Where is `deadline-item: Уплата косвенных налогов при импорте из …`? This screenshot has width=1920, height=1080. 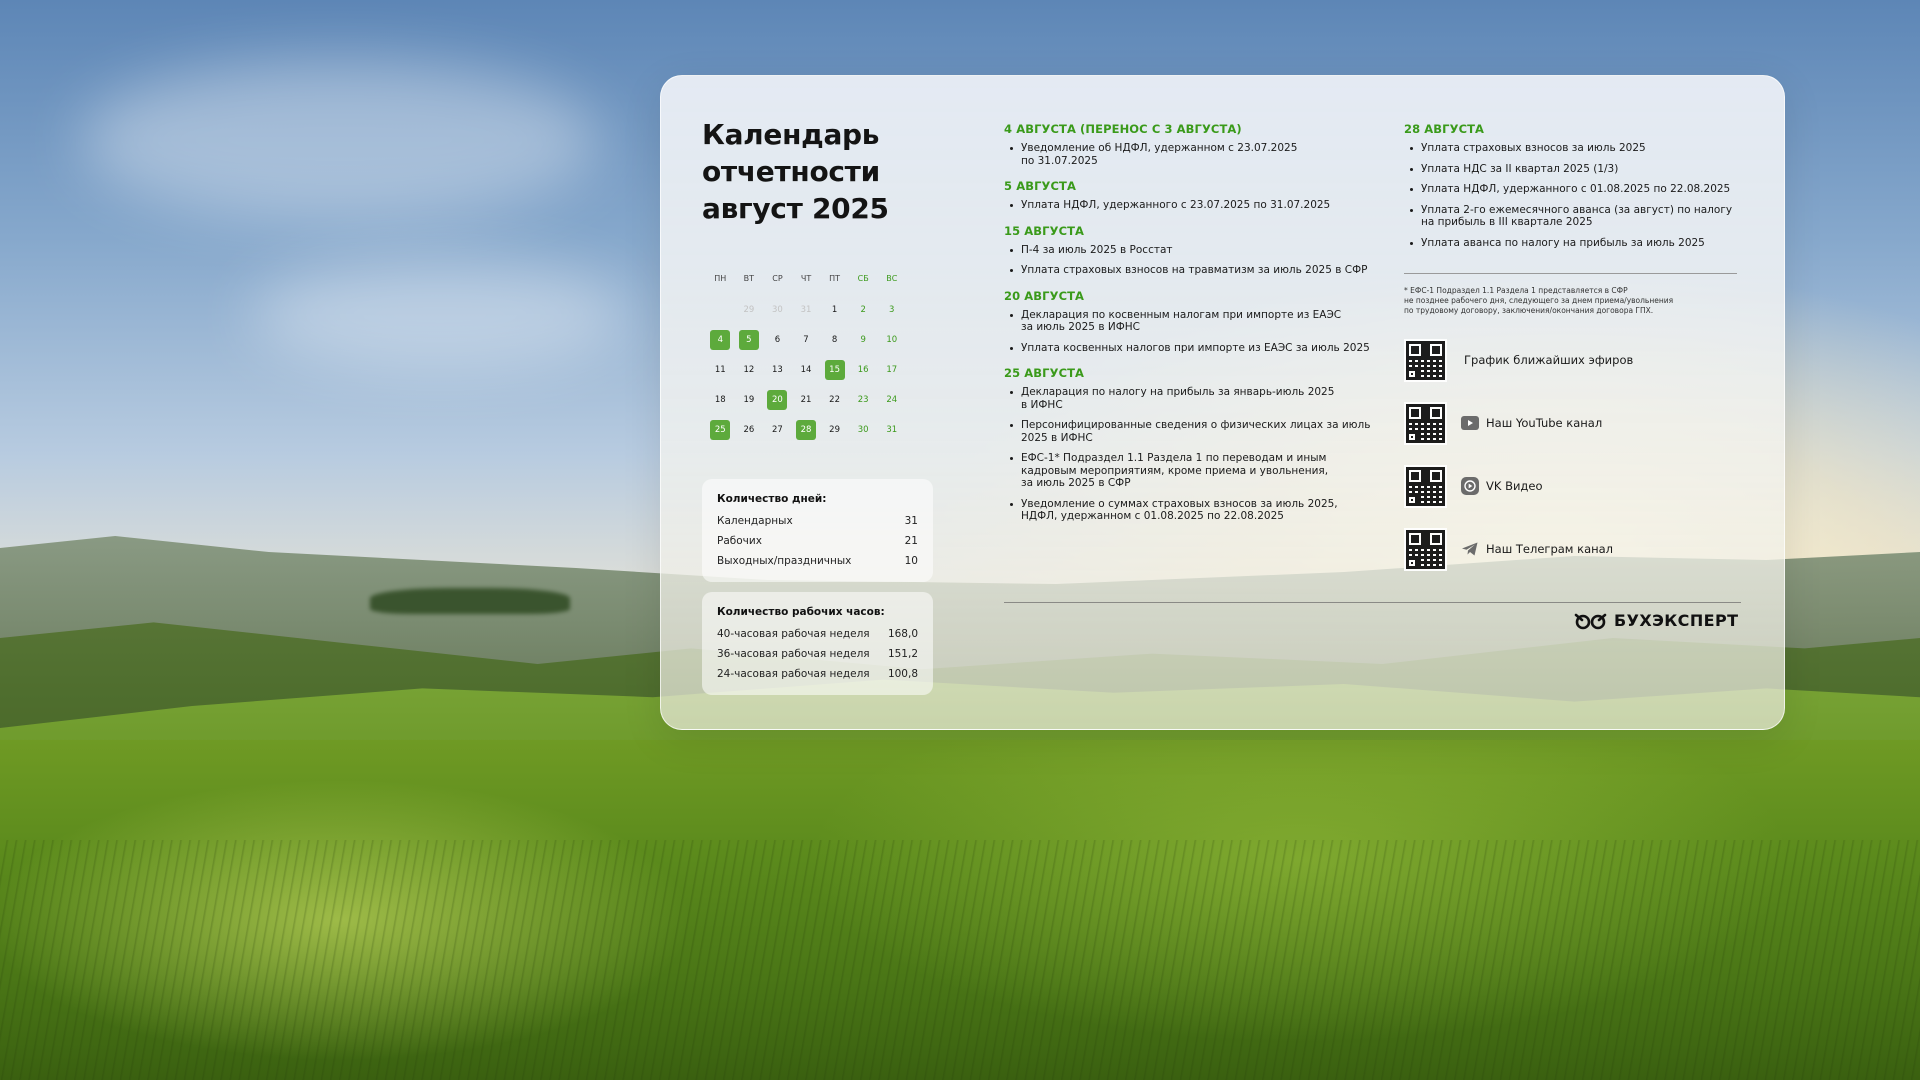
deadline-item: Уплата косвенных налогов при импорте из … is located at coordinates (1194, 348).